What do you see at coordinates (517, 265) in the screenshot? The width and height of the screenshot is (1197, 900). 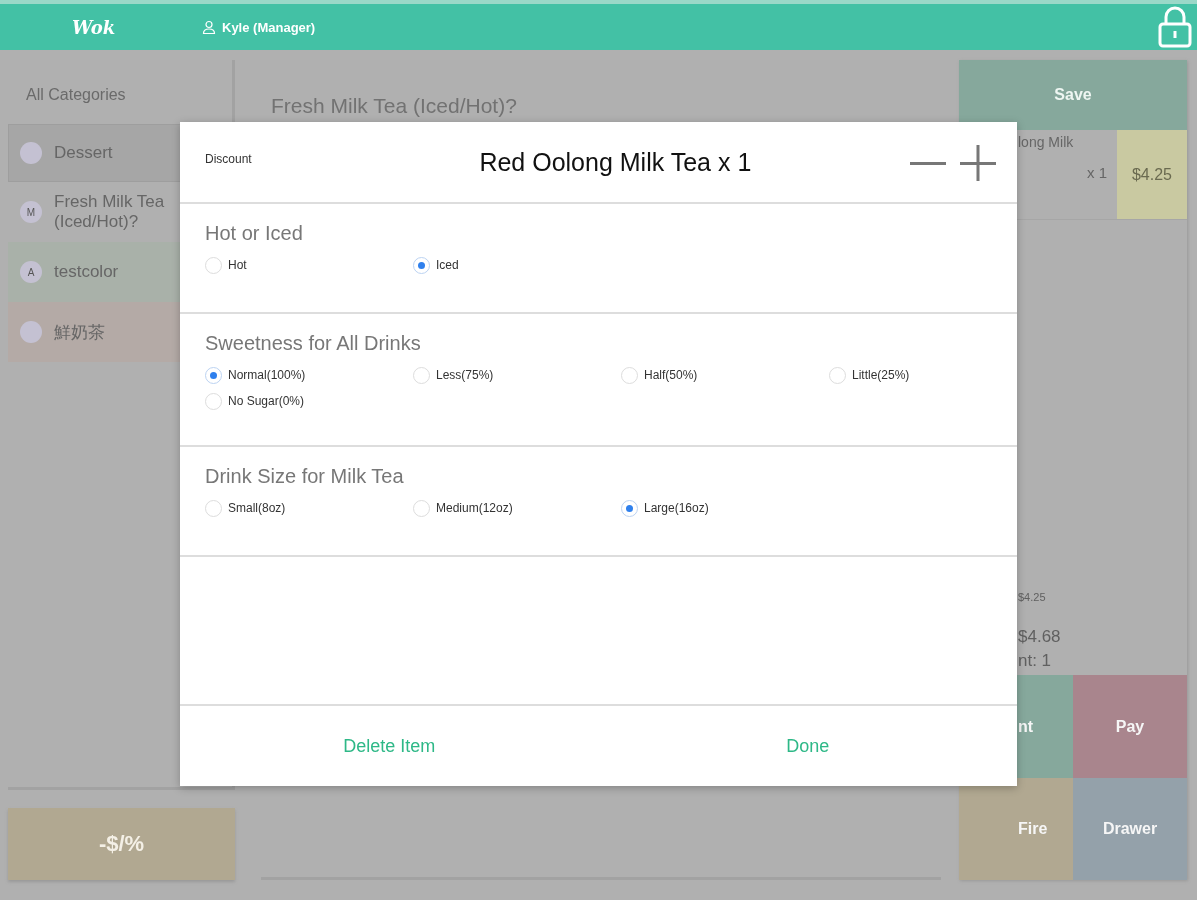 I see `radio-option: Iced` at bounding box center [517, 265].